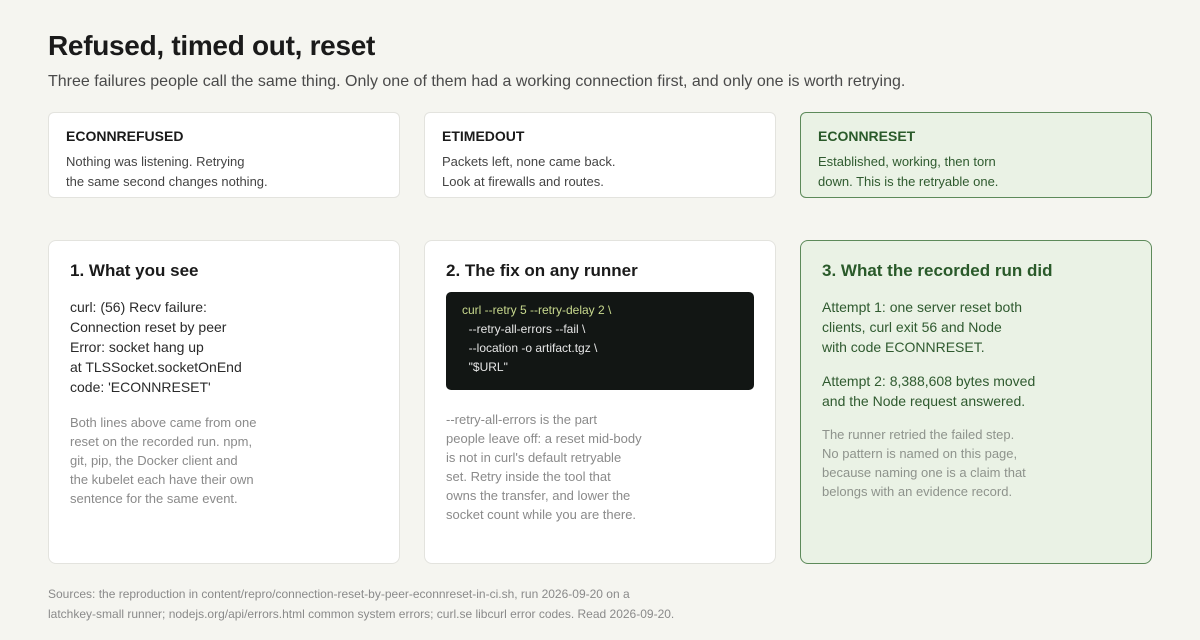  What do you see at coordinates (541, 514) in the screenshot?
I see `note-line: socket count while you are there.` at bounding box center [541, 514].